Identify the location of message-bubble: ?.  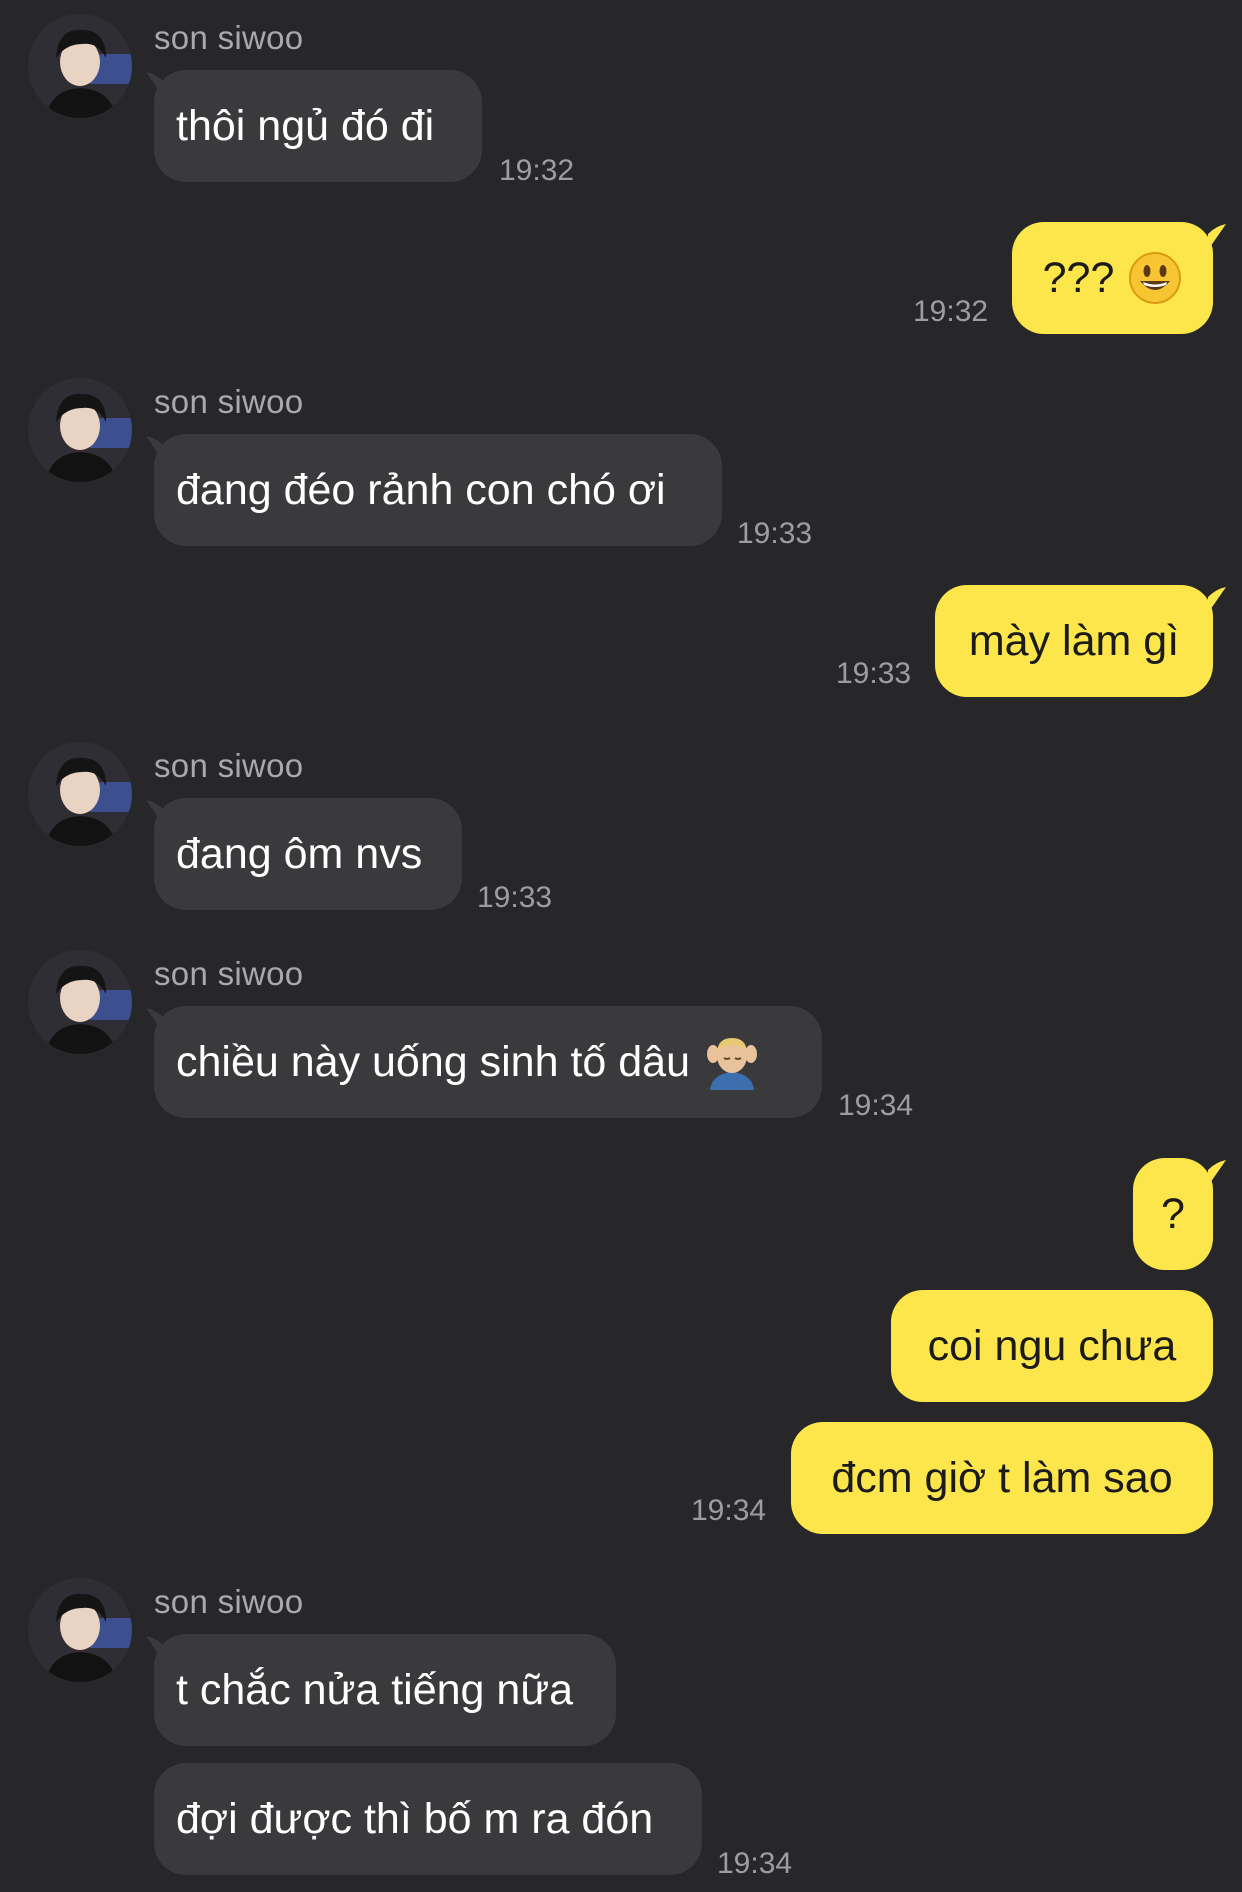
(1173, 1214).